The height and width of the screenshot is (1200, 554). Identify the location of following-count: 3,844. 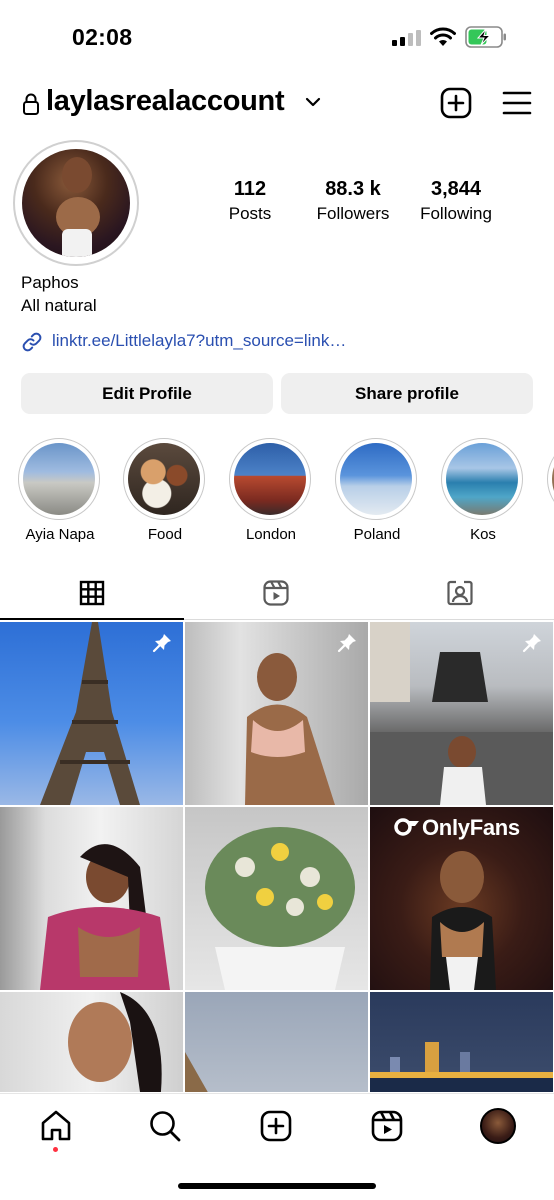
(456, 189).